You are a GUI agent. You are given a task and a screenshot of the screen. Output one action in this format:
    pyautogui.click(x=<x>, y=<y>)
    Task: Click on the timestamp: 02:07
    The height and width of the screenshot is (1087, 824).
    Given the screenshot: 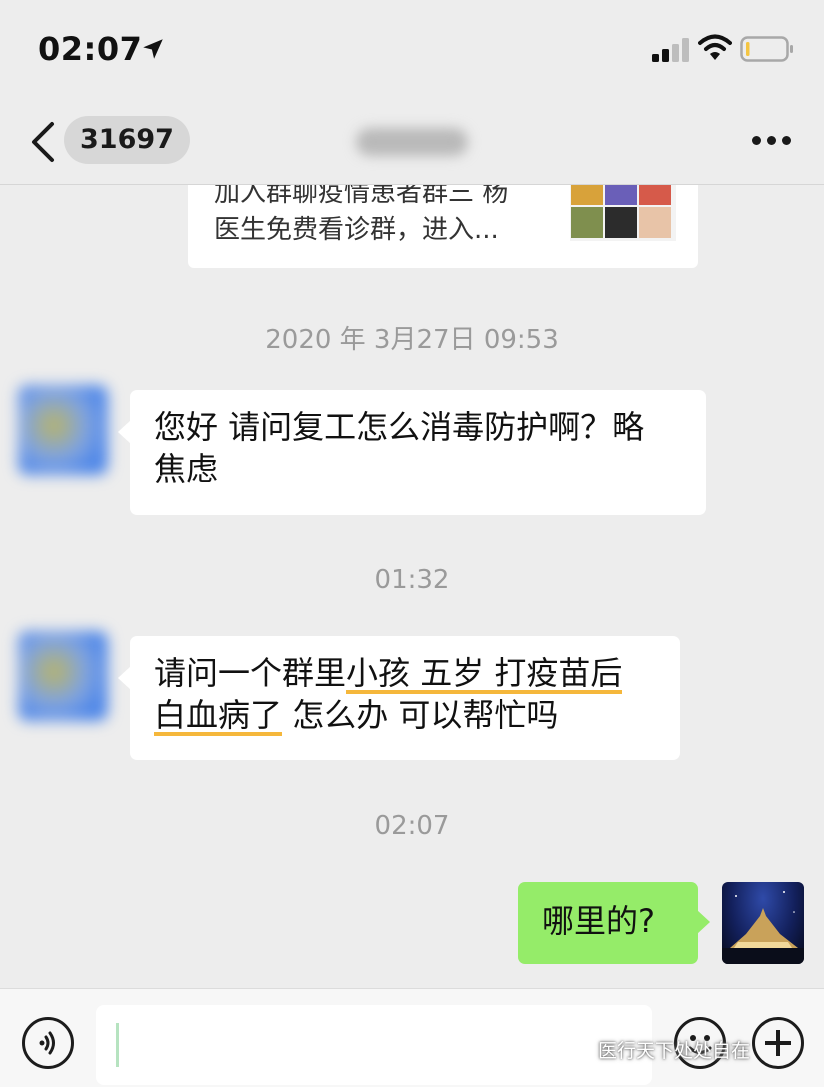 What is the action you would take?
    pyautogui.click(x=412, y=826)
    